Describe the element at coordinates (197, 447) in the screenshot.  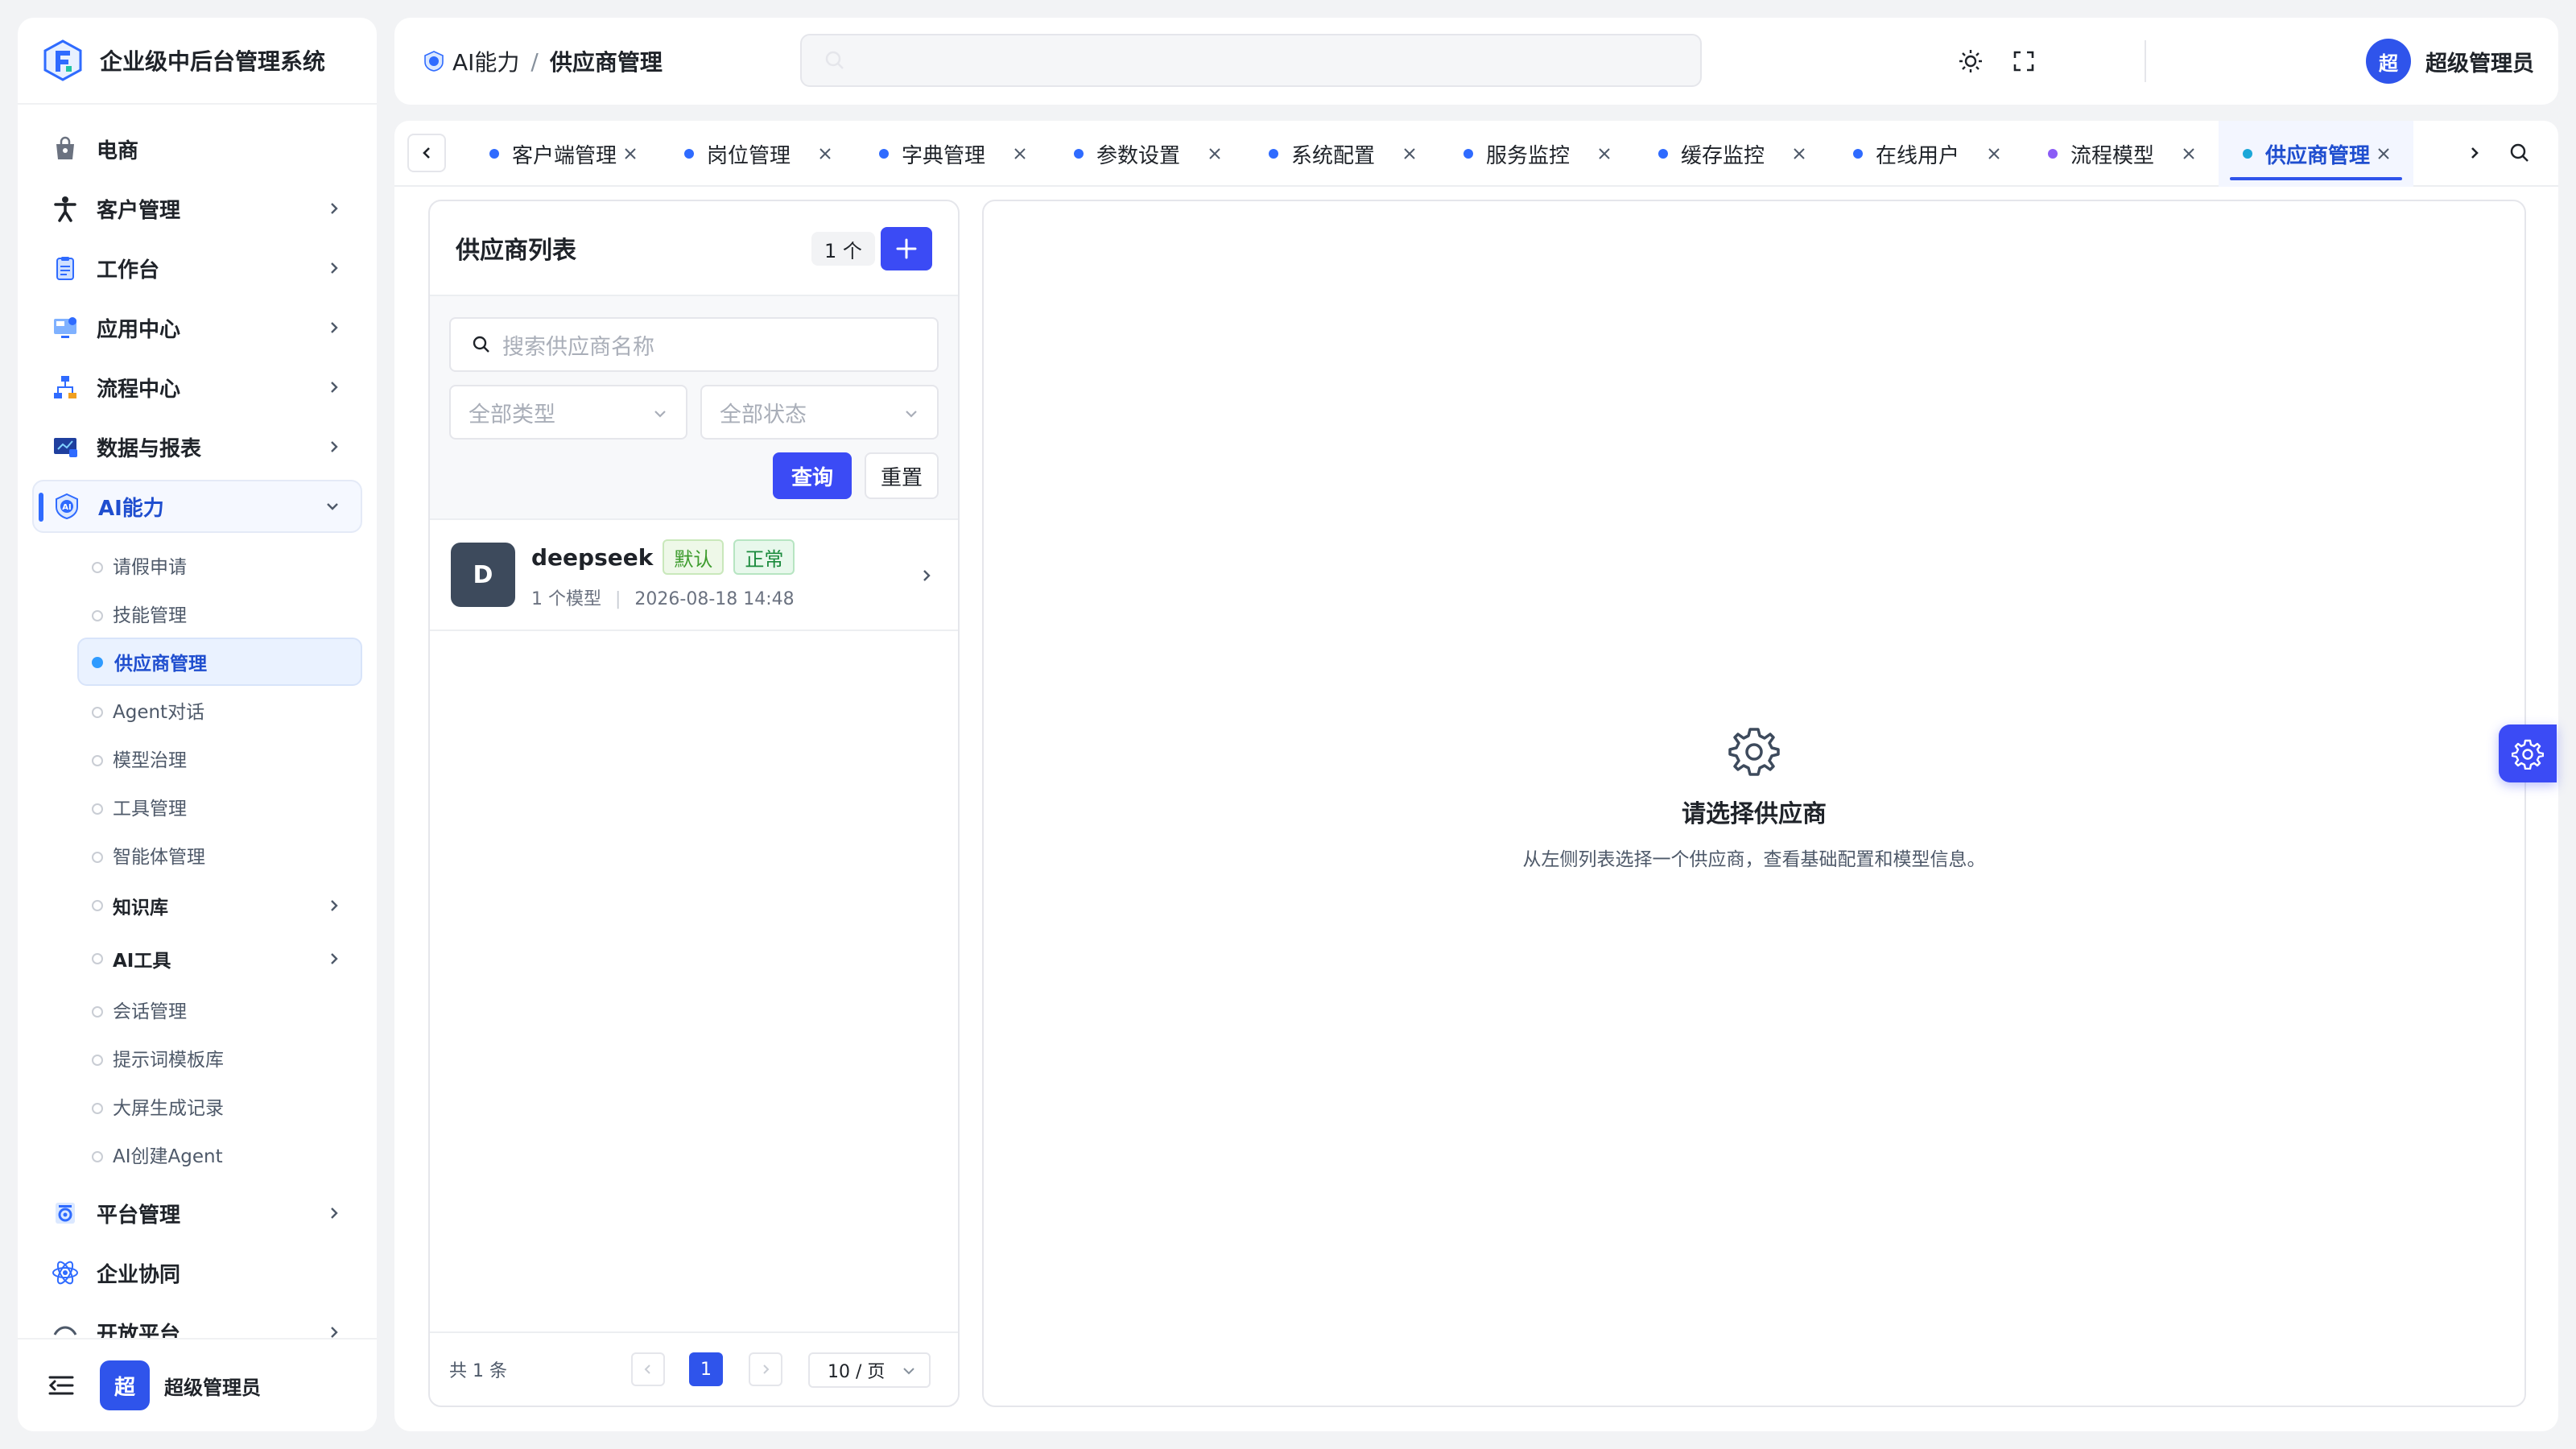
I see `sidebar-item-data-reports: 数据与报表` at that location.